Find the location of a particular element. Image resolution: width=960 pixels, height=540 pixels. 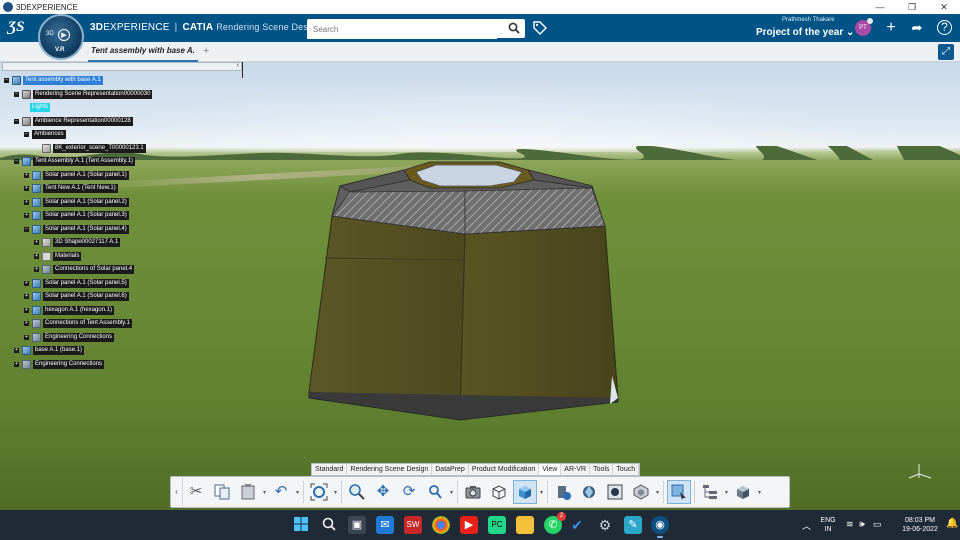

todo-icon: ✔ is located at coordinates (577, 525).